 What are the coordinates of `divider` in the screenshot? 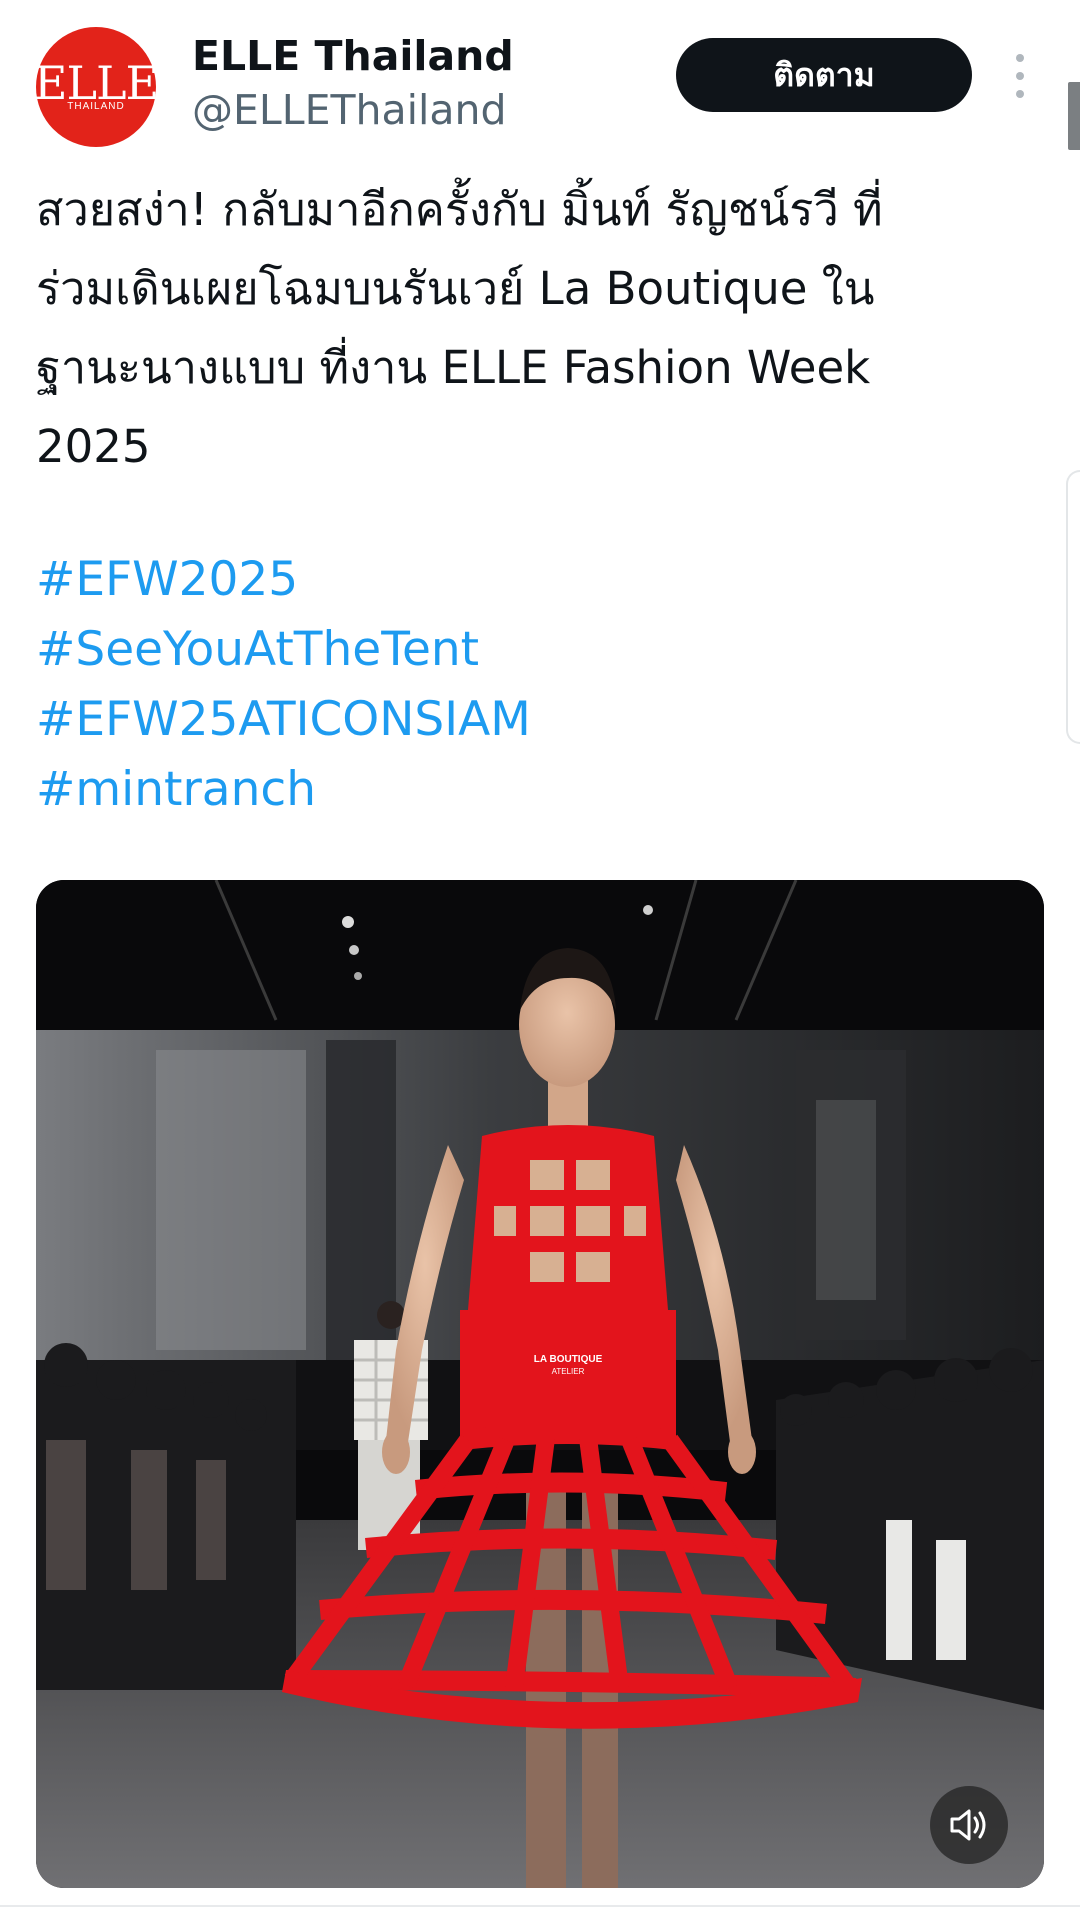 It's located at (540, 1906).